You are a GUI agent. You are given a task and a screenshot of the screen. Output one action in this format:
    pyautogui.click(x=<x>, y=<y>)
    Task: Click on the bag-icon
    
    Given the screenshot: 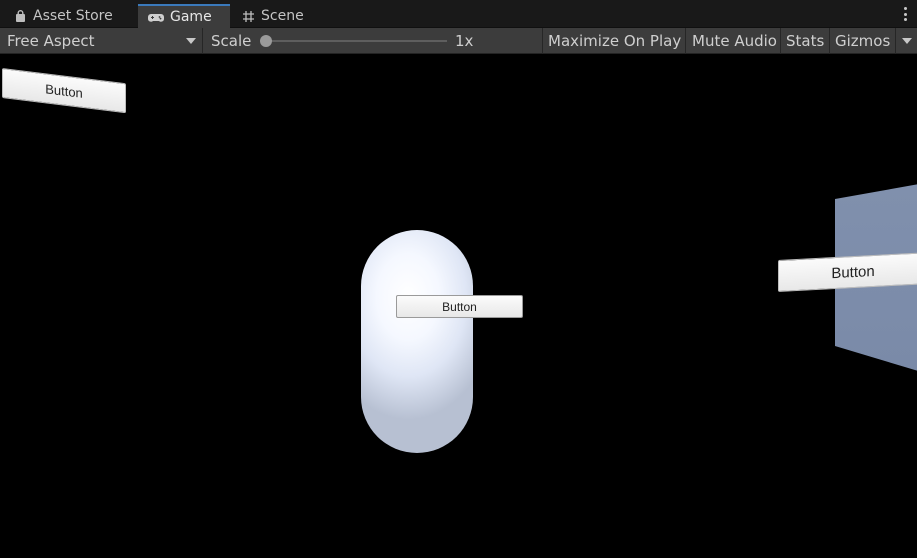 What is the action you would take?
    pyautogui.click(x=20, y=16)
    